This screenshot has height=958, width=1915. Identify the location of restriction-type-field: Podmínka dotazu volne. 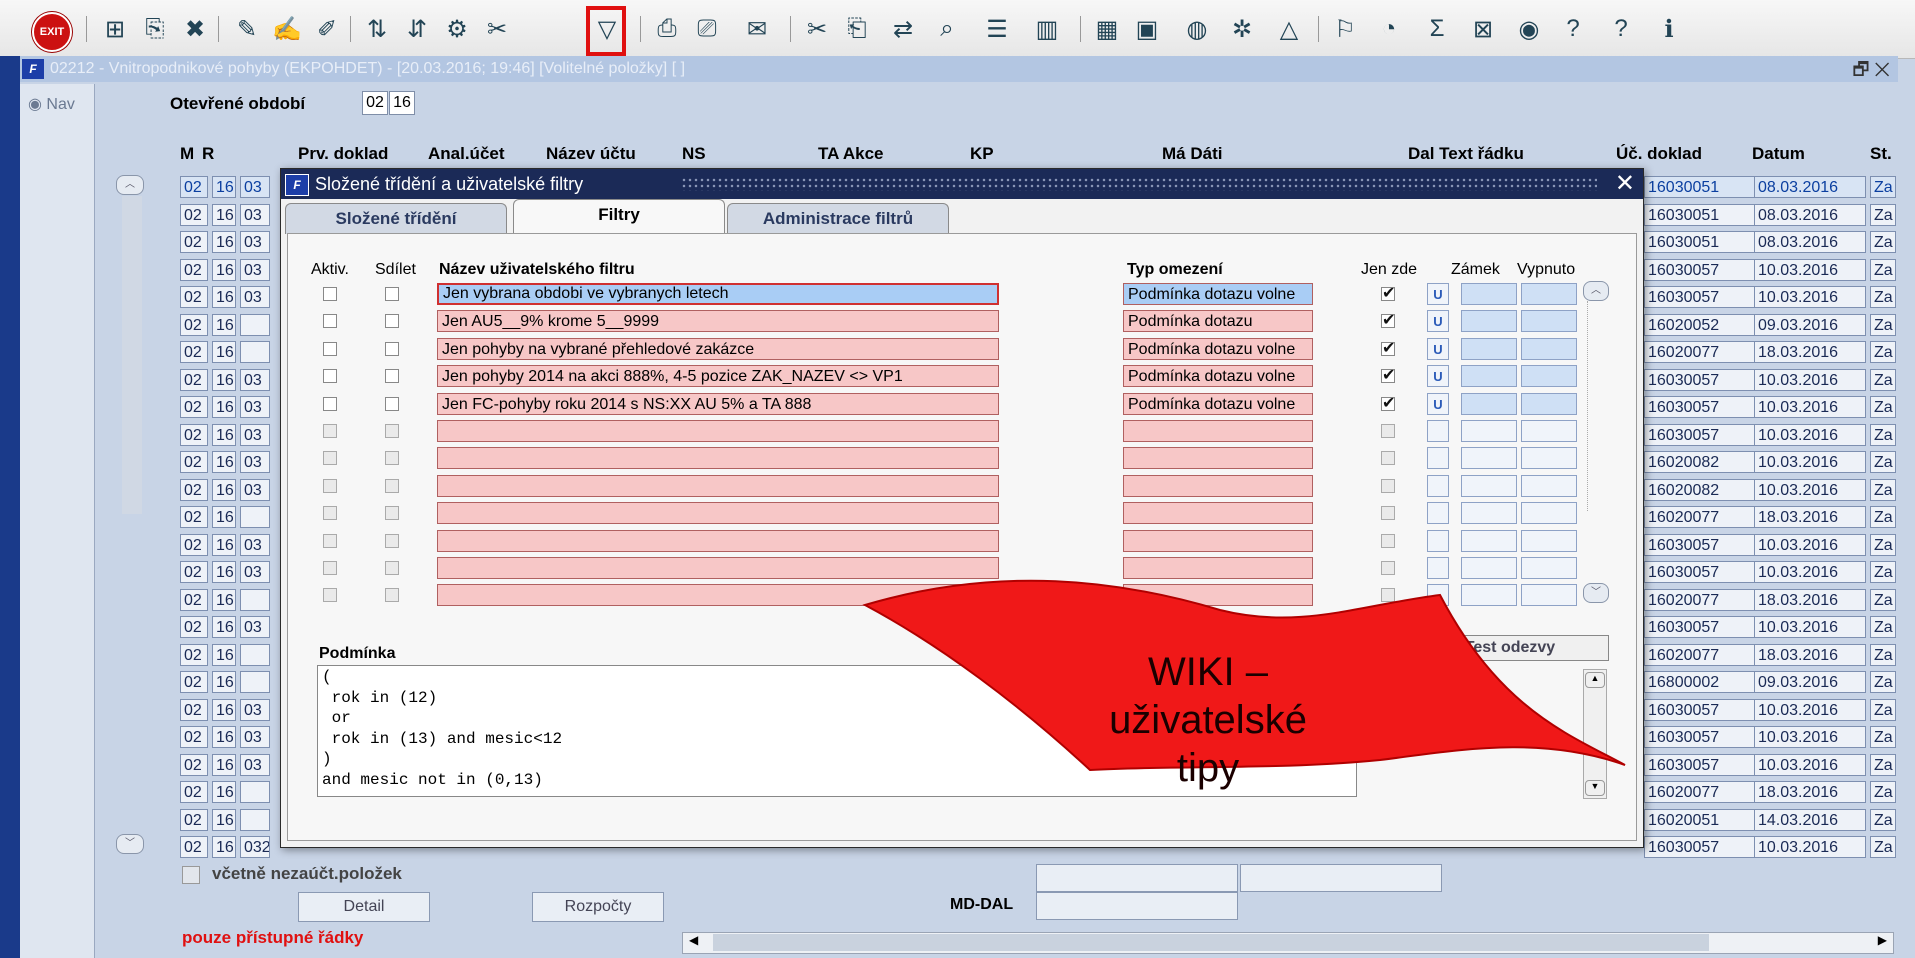
(1218, 376).